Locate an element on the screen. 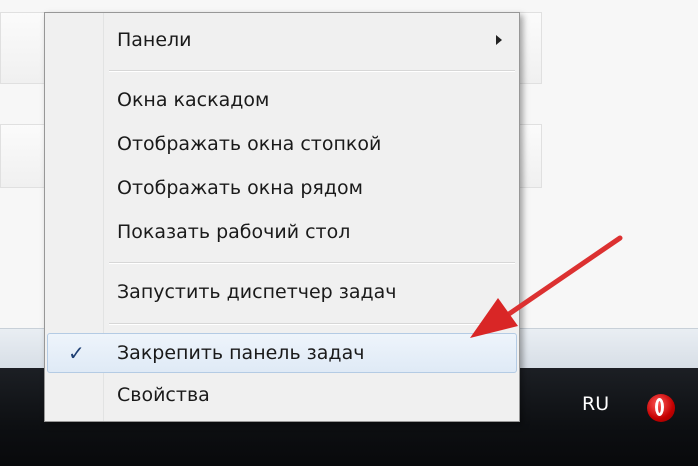 The height and width of the screenshot is (466, 698). menu-item-label: Отображать окна рядом is located at coordinates (240, 188).